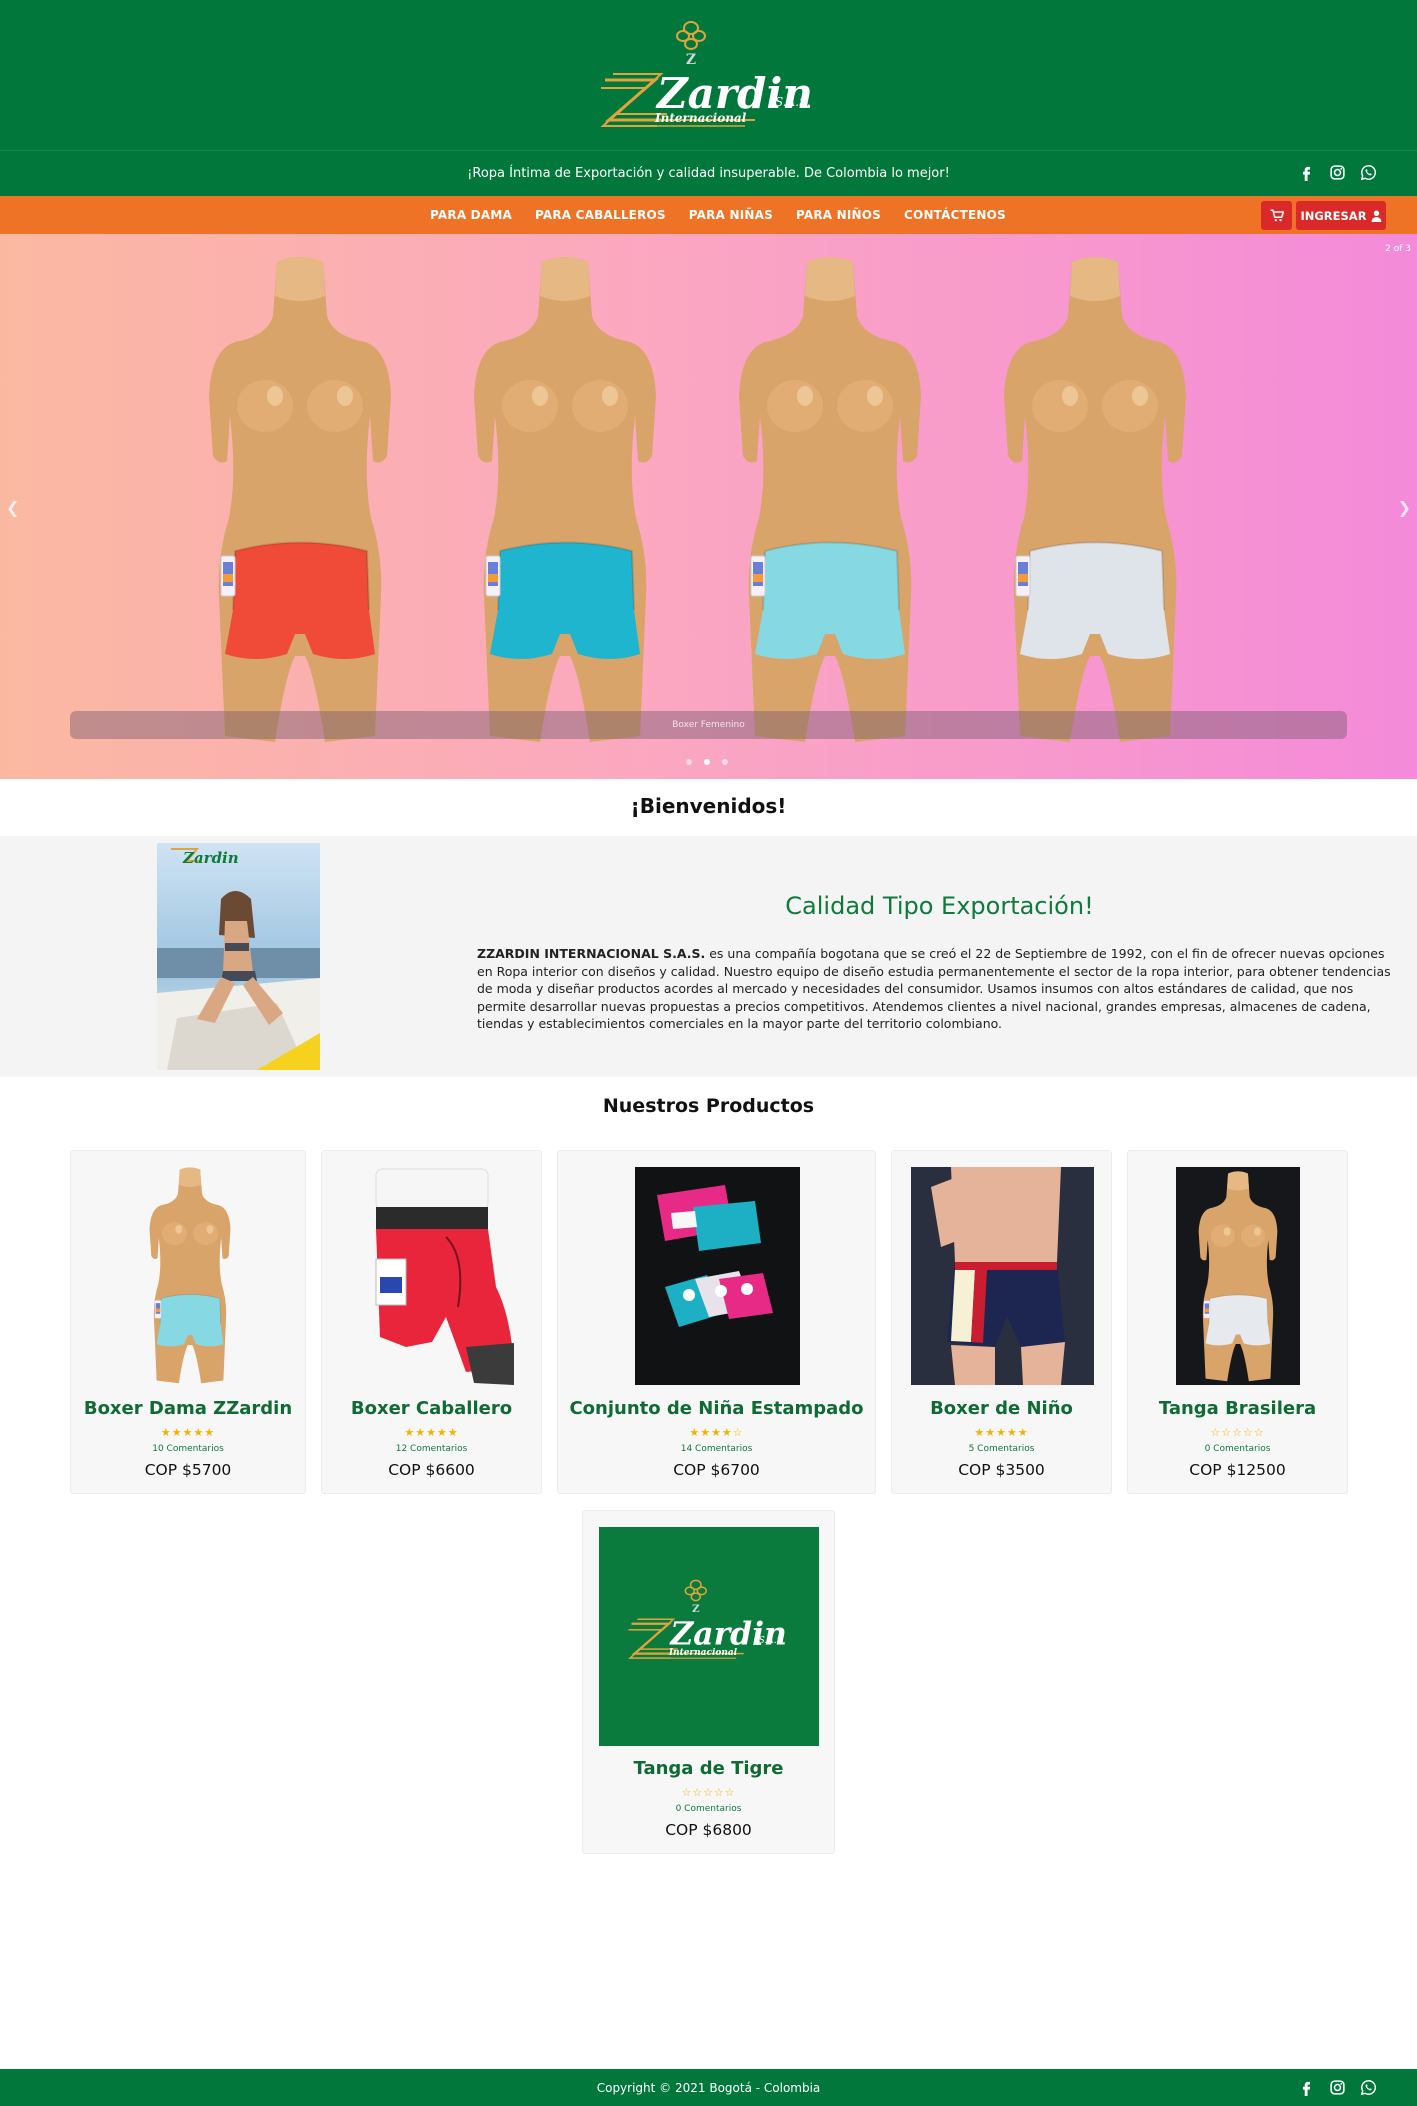 The height and width of the screenshot is (2106, 1417). I want to click on product-rating-stars: ★★★★☆, so click(716, 1432).